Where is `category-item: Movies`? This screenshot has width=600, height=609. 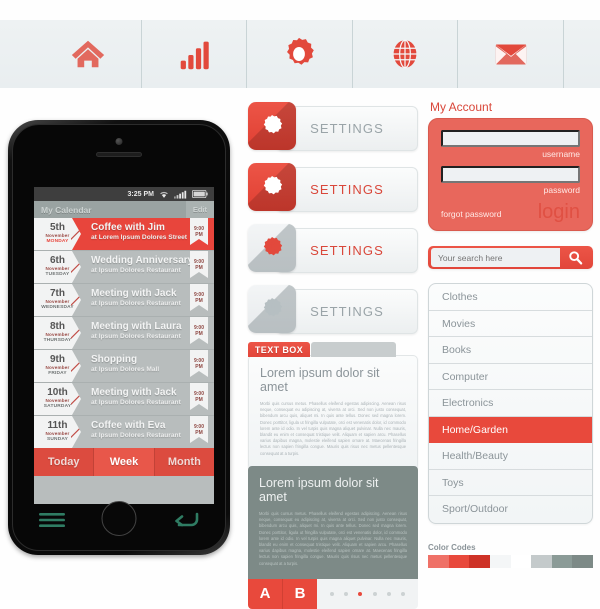 category-item: Movies is located at coordinates (510, 324).